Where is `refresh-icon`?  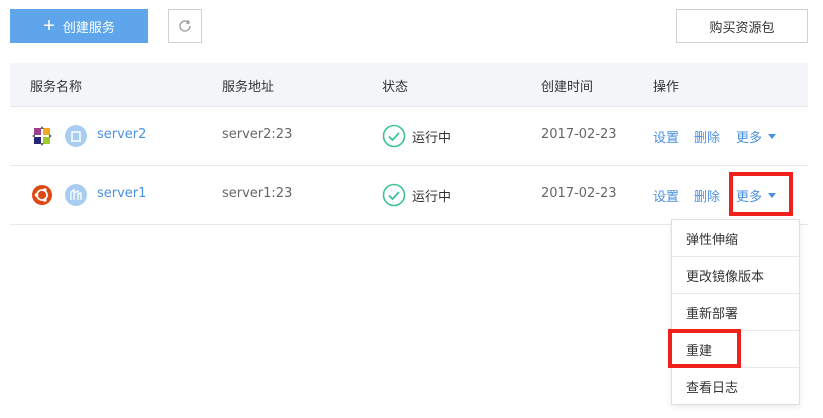 refresh-icon is located at coordinates (185, 26).